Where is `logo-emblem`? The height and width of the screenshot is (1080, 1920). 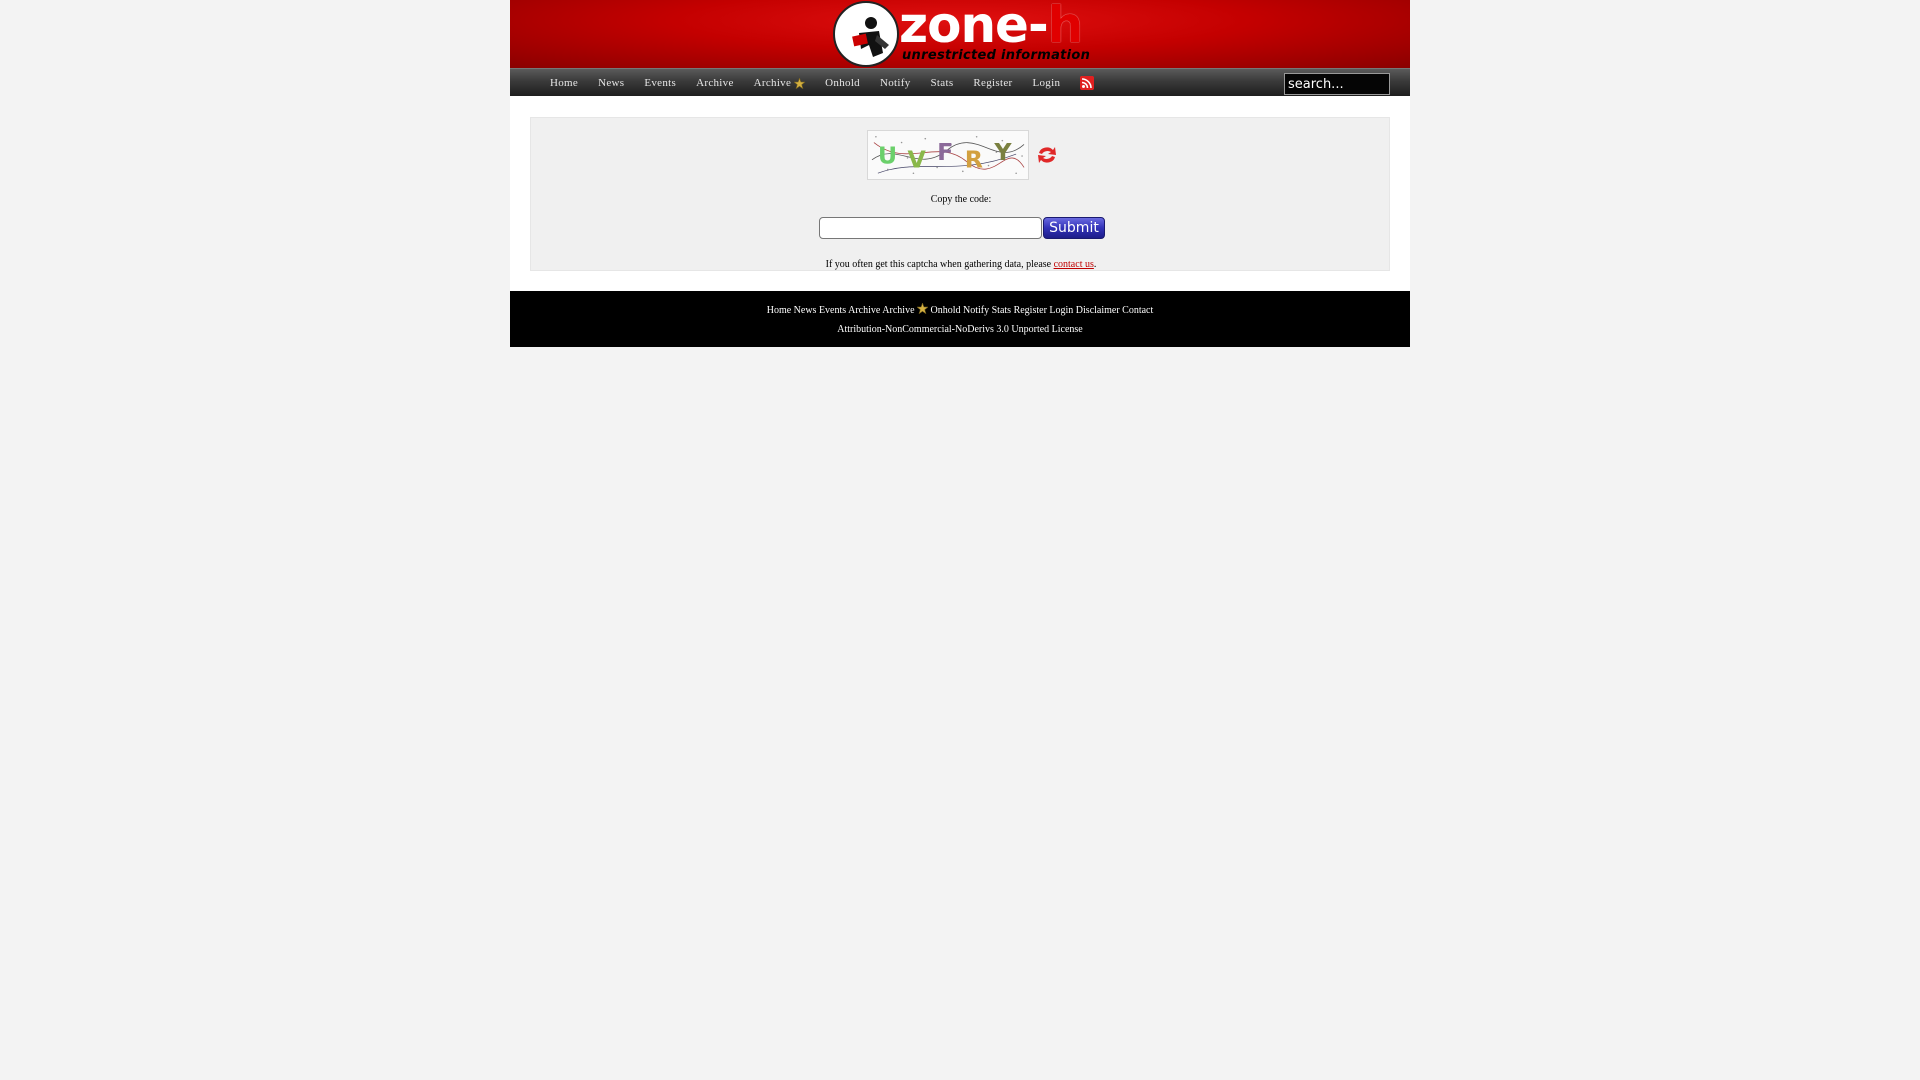 logo-emblem is located at coordinates (866, 34).